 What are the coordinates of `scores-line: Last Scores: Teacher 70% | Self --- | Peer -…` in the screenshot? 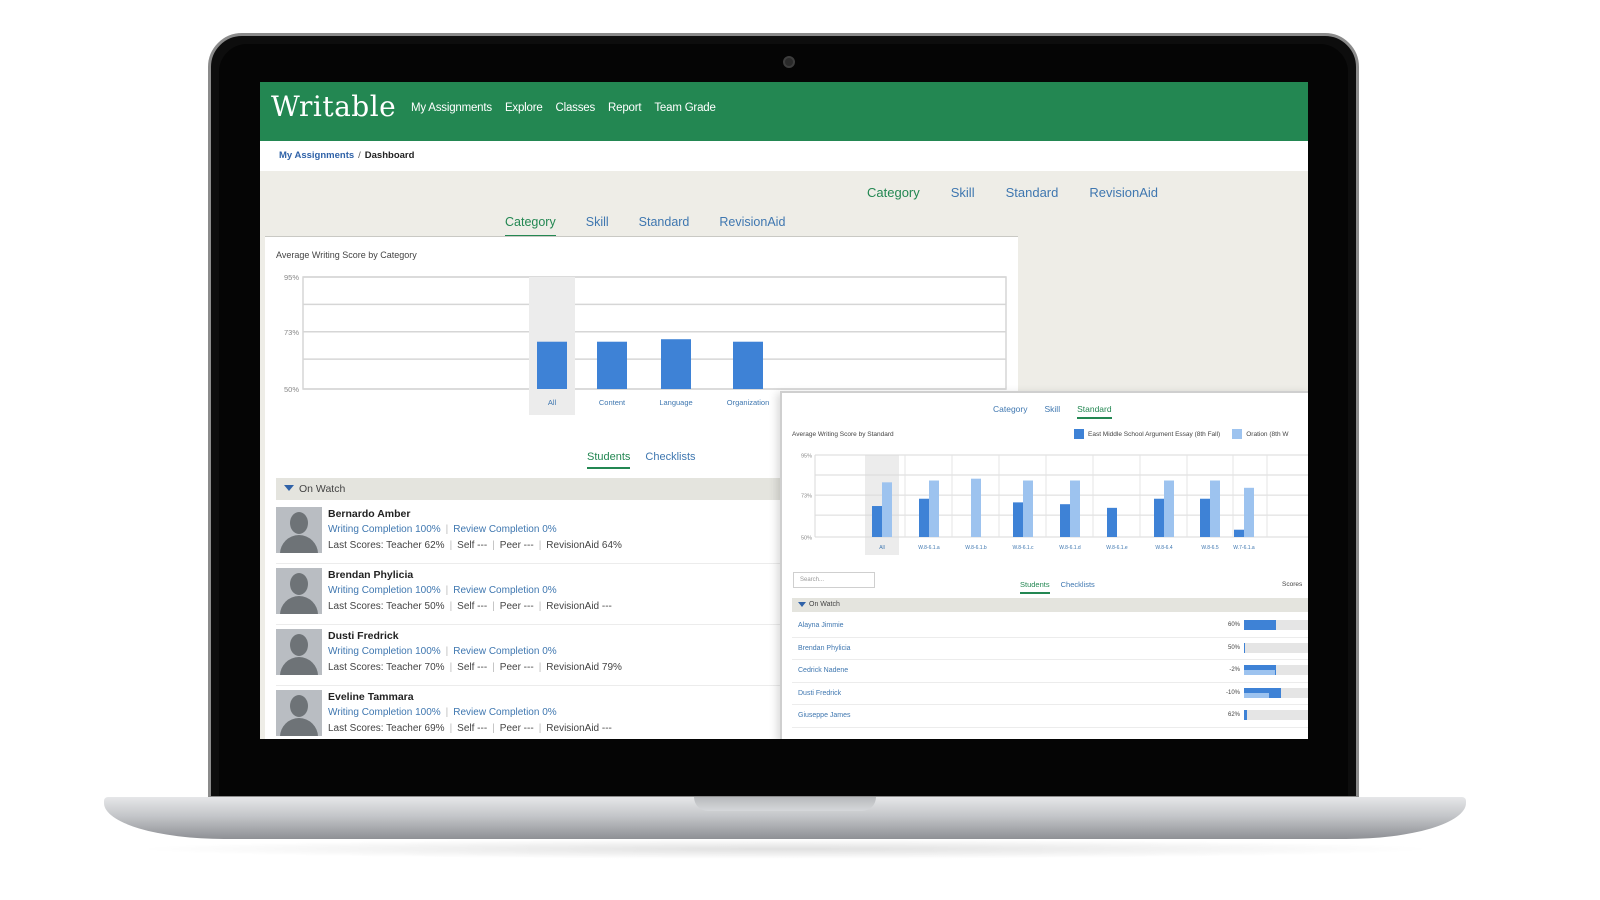 It's located at (475, 667).